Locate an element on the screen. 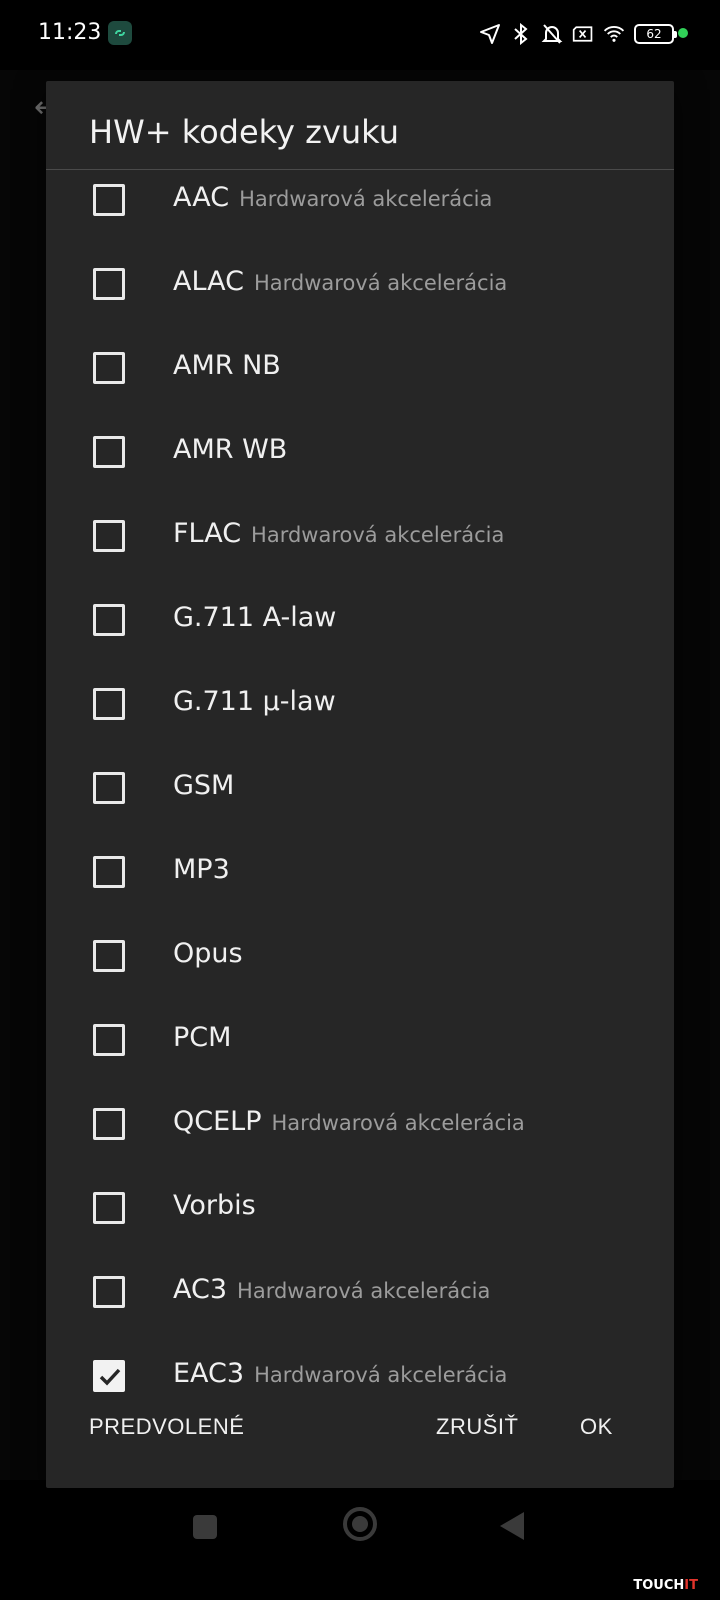 The height and width of the screenshot is (1600, 720). codec-name: GSM is located at coordinates (204, 785).